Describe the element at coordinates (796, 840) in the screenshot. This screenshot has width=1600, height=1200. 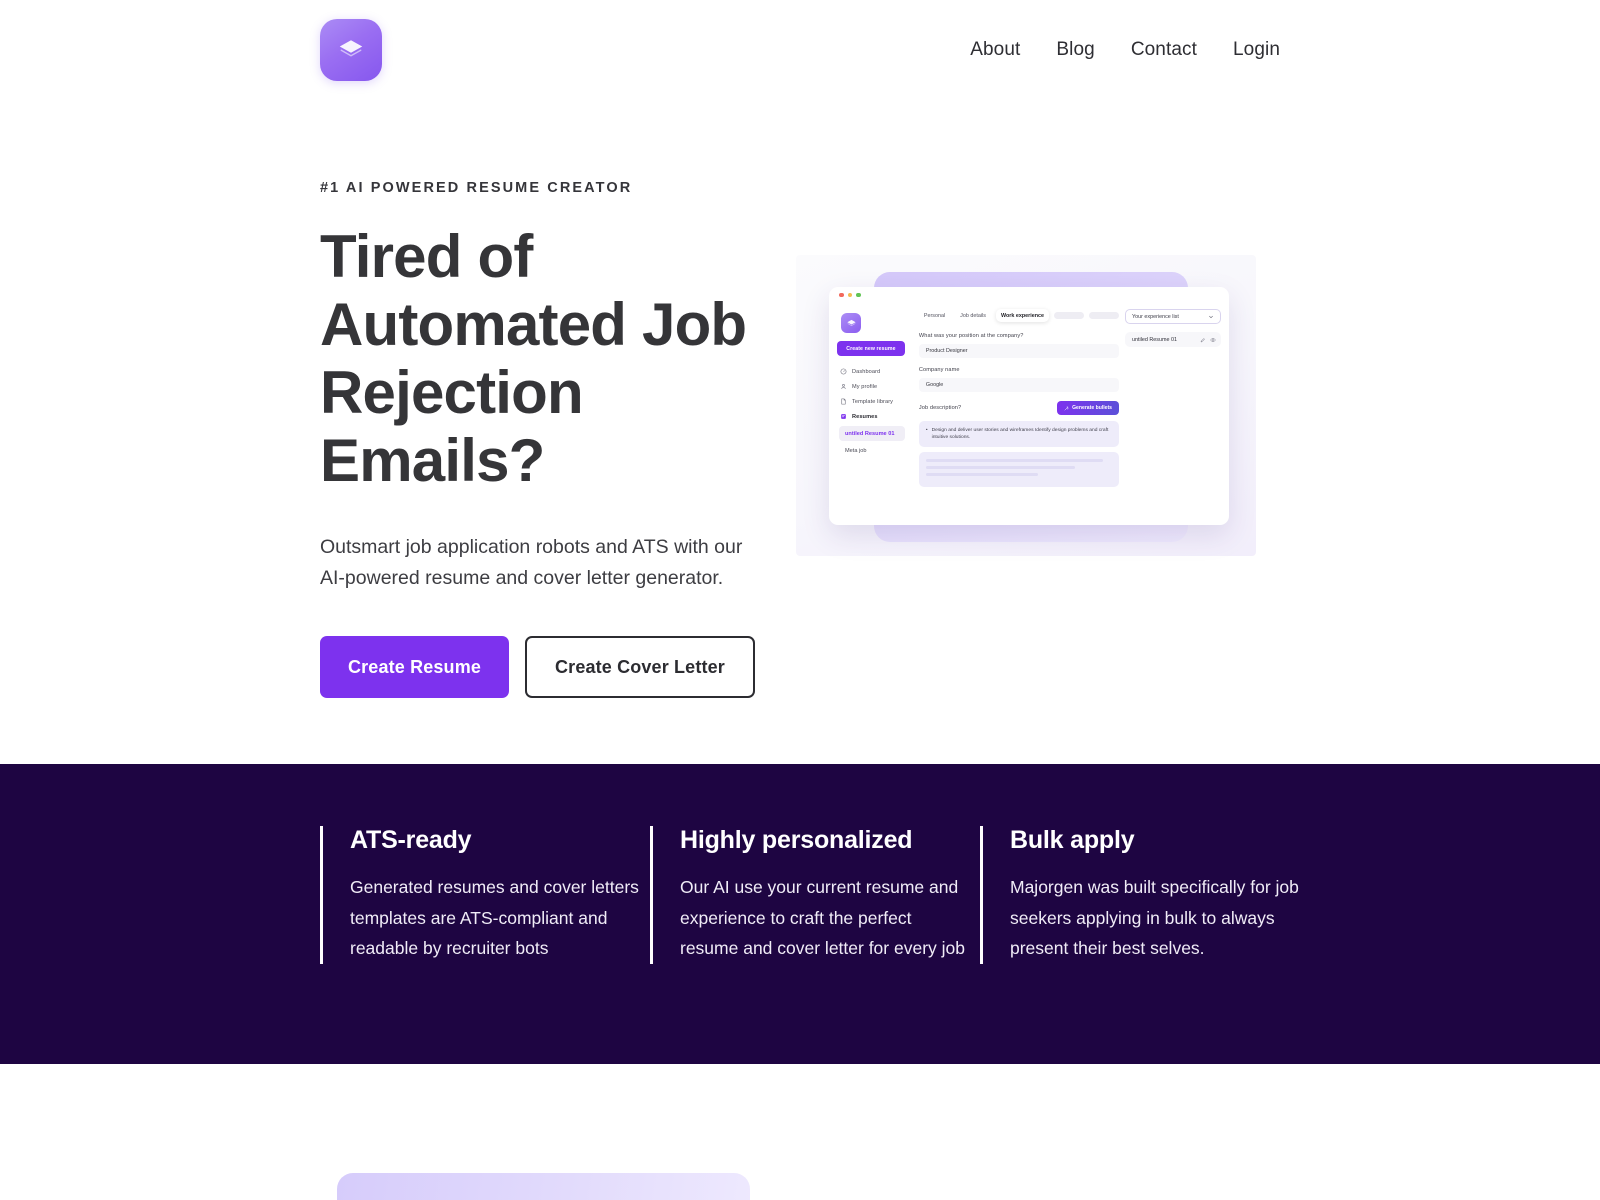
I see `feature-title: Highly personalized` at that location.